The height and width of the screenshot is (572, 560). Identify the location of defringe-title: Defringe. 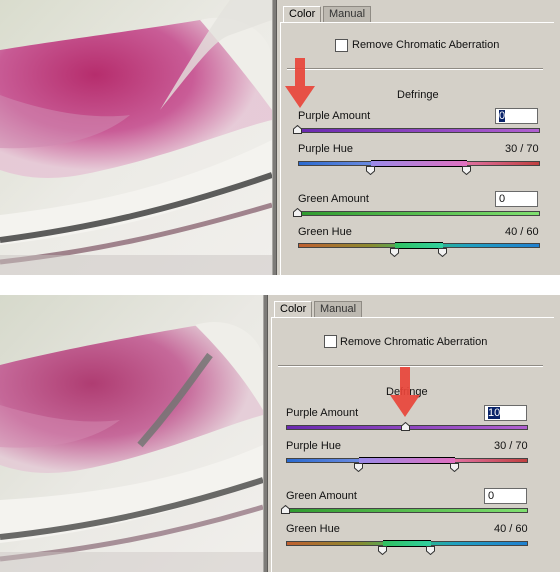
(418, 95).